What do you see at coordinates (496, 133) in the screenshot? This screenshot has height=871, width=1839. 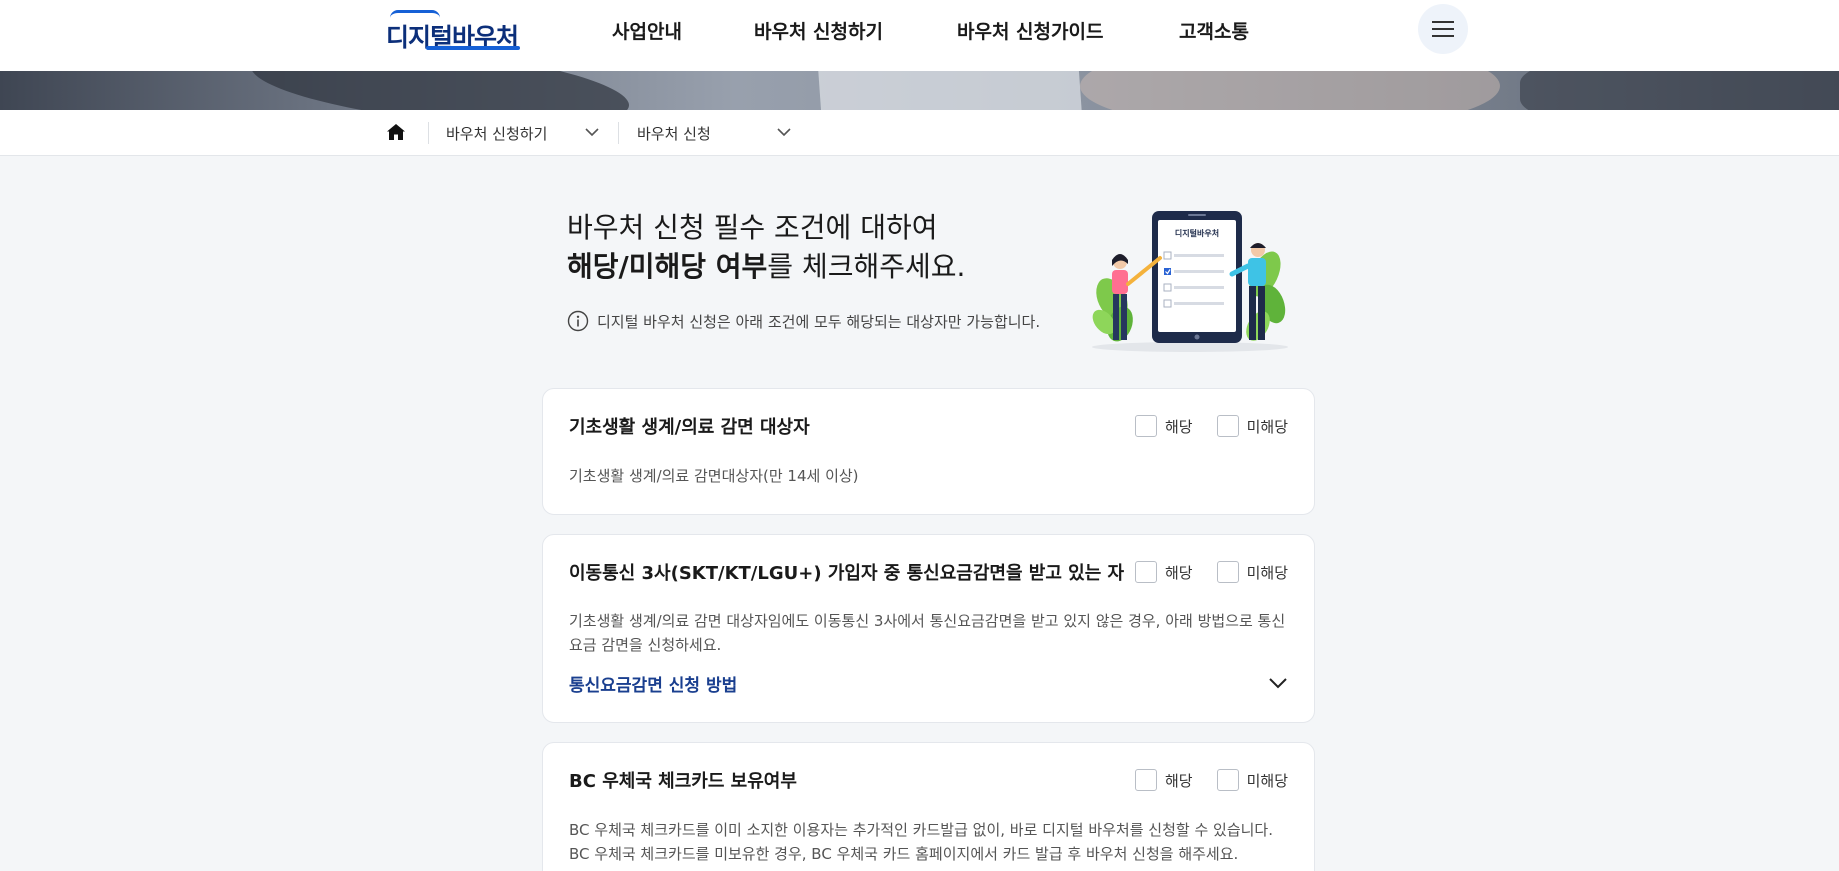 I see `breadcrumb-level1: 바우처 신청하기` at bounding box center [496, 133].